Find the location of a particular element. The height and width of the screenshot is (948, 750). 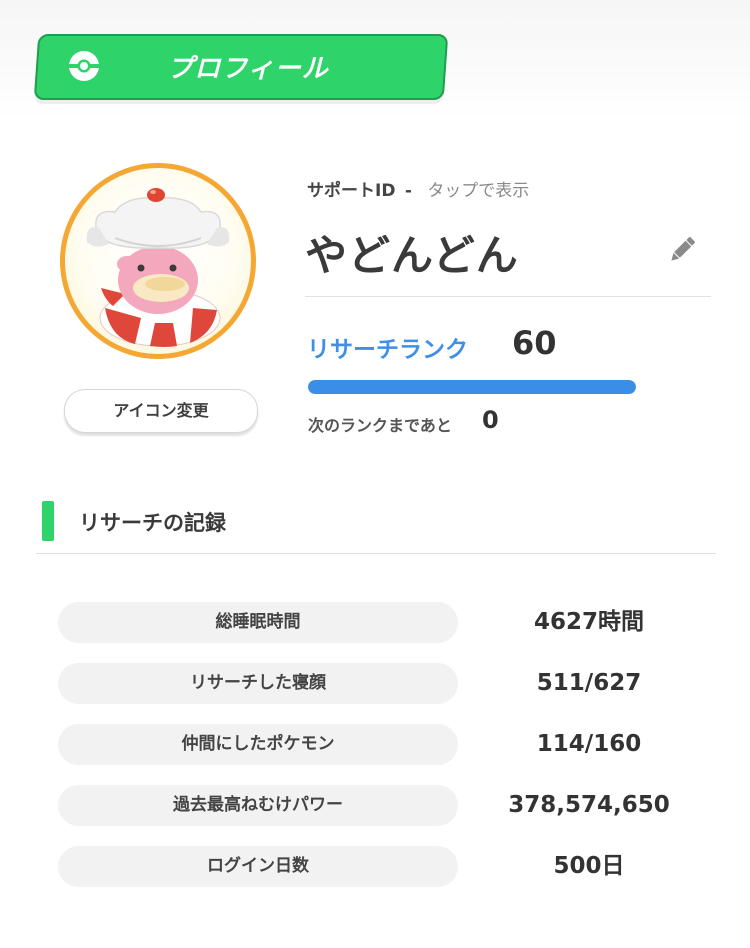

rank-progress-fill is located at coordinates (472, 387).